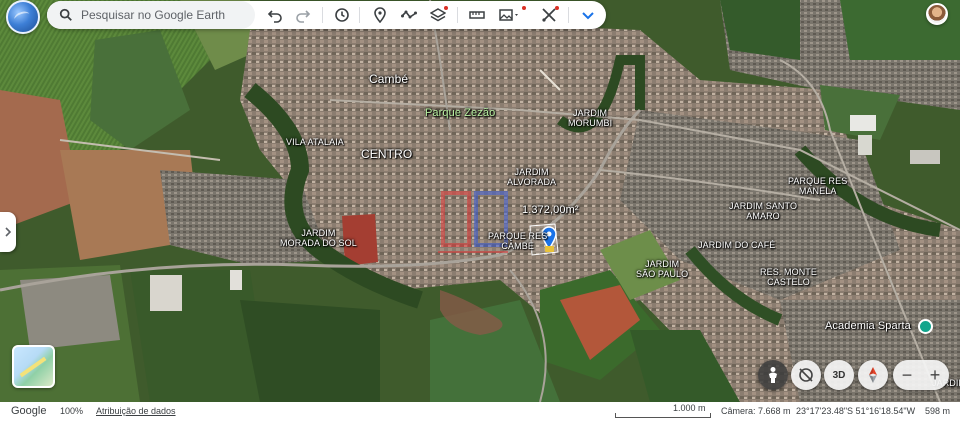 The width and height of the screenshot is (960, 422). I want to click on chevron-down-icon, so click(588, 16).